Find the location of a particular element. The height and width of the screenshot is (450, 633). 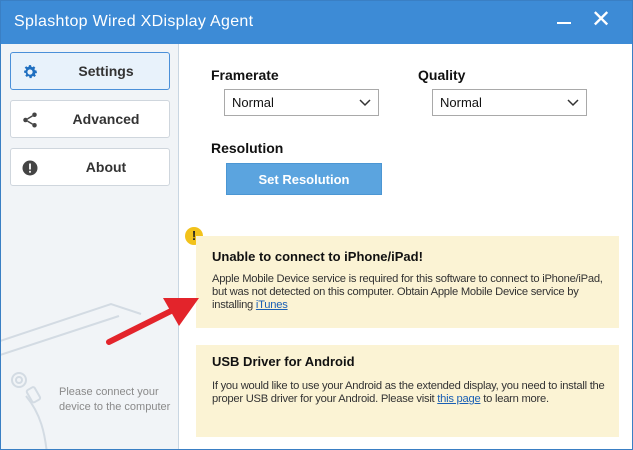

framerate-value: Normal is located at coordinates (253, 102).